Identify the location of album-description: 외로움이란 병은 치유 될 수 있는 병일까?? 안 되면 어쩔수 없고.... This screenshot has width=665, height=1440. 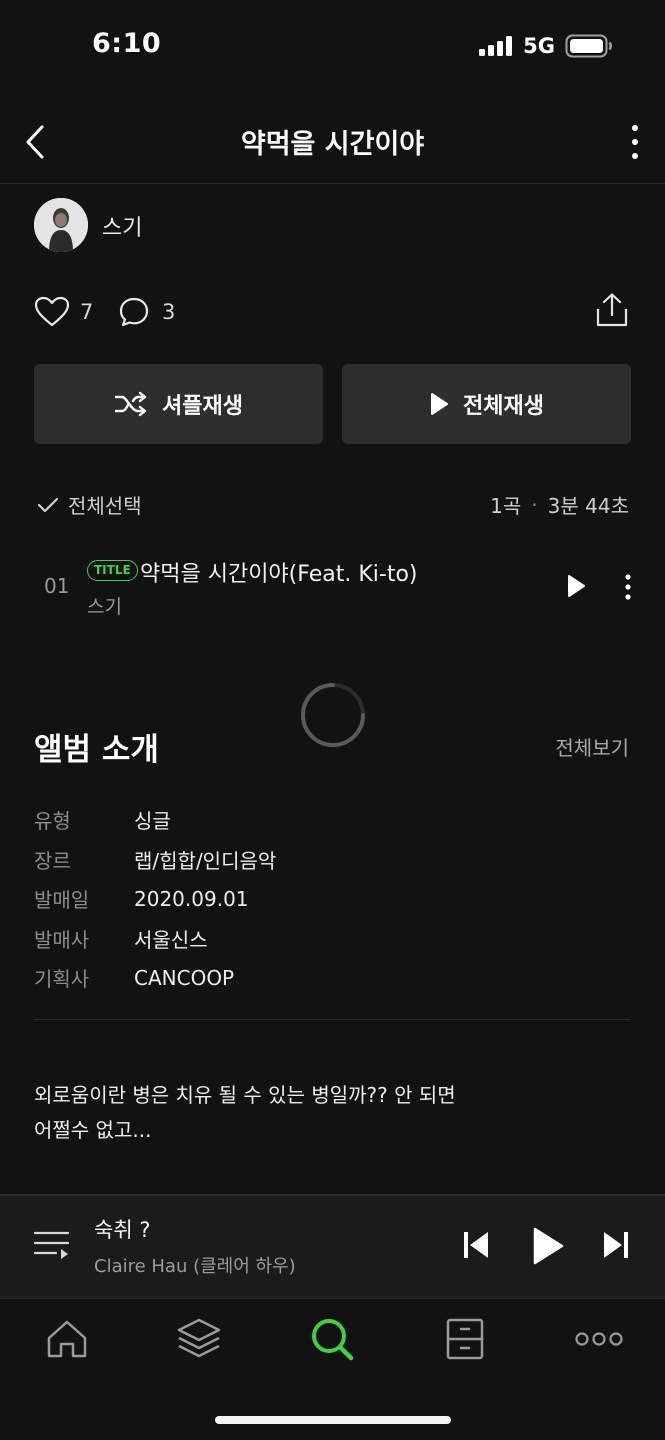
(284, 1113).